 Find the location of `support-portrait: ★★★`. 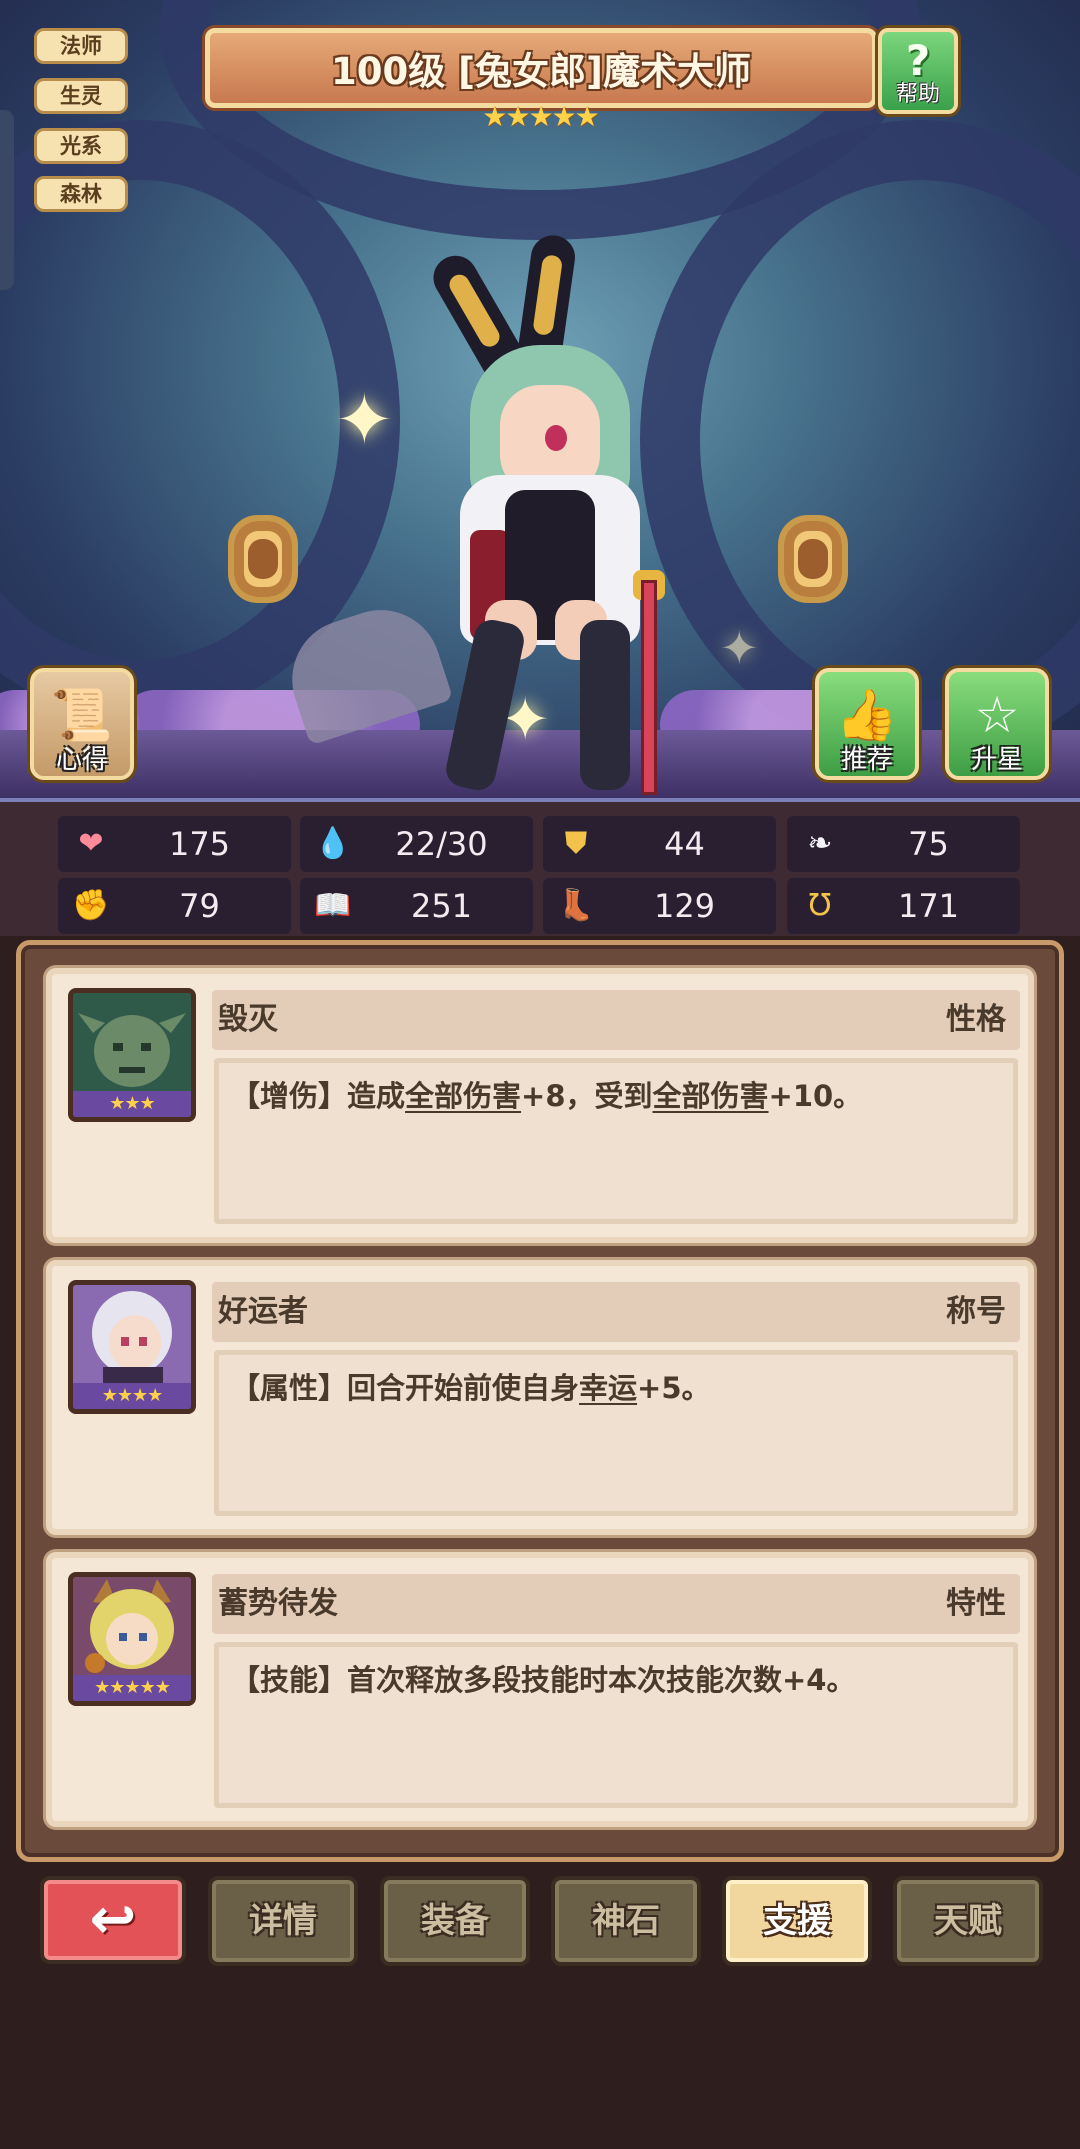

support-portrait: ★★★ is located at coordinates (132, 1055).